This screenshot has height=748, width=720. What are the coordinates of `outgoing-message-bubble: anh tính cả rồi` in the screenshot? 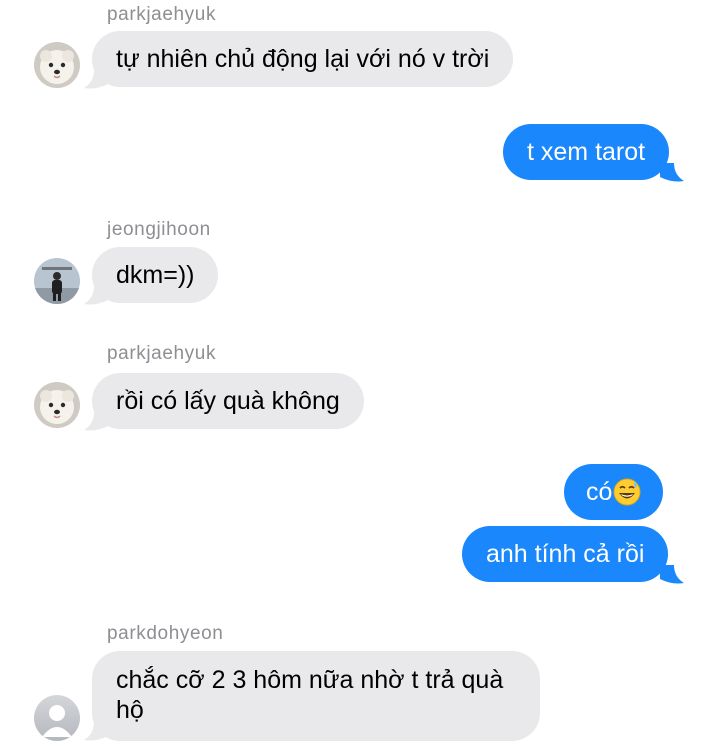 It's located at (565, 554).